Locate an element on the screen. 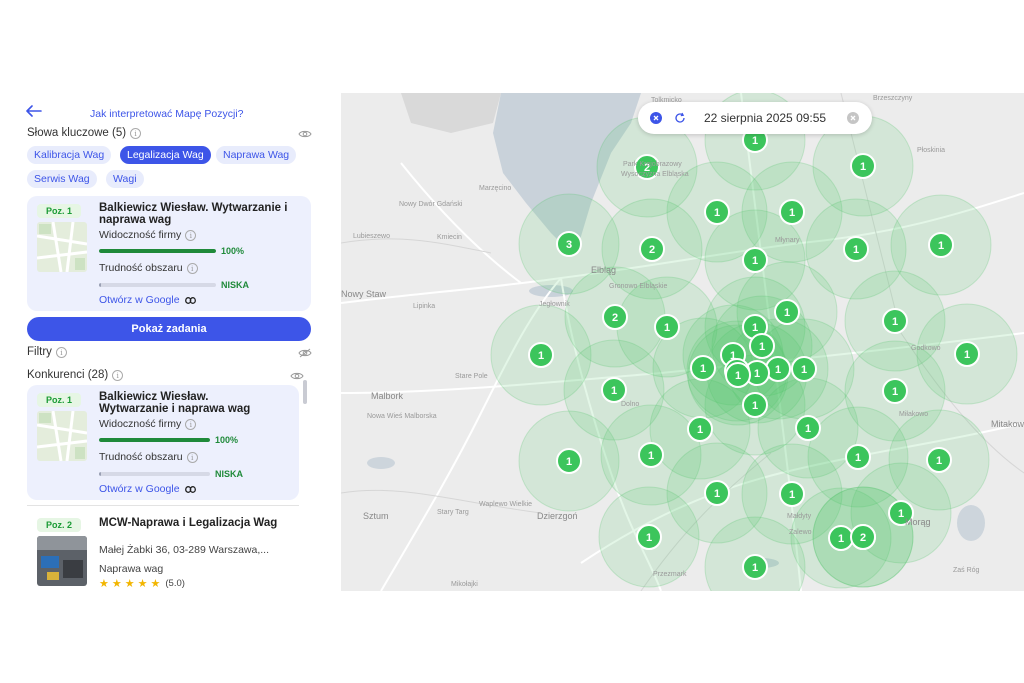  difficulty-value: NISKA is located at coordinates (229, 474).